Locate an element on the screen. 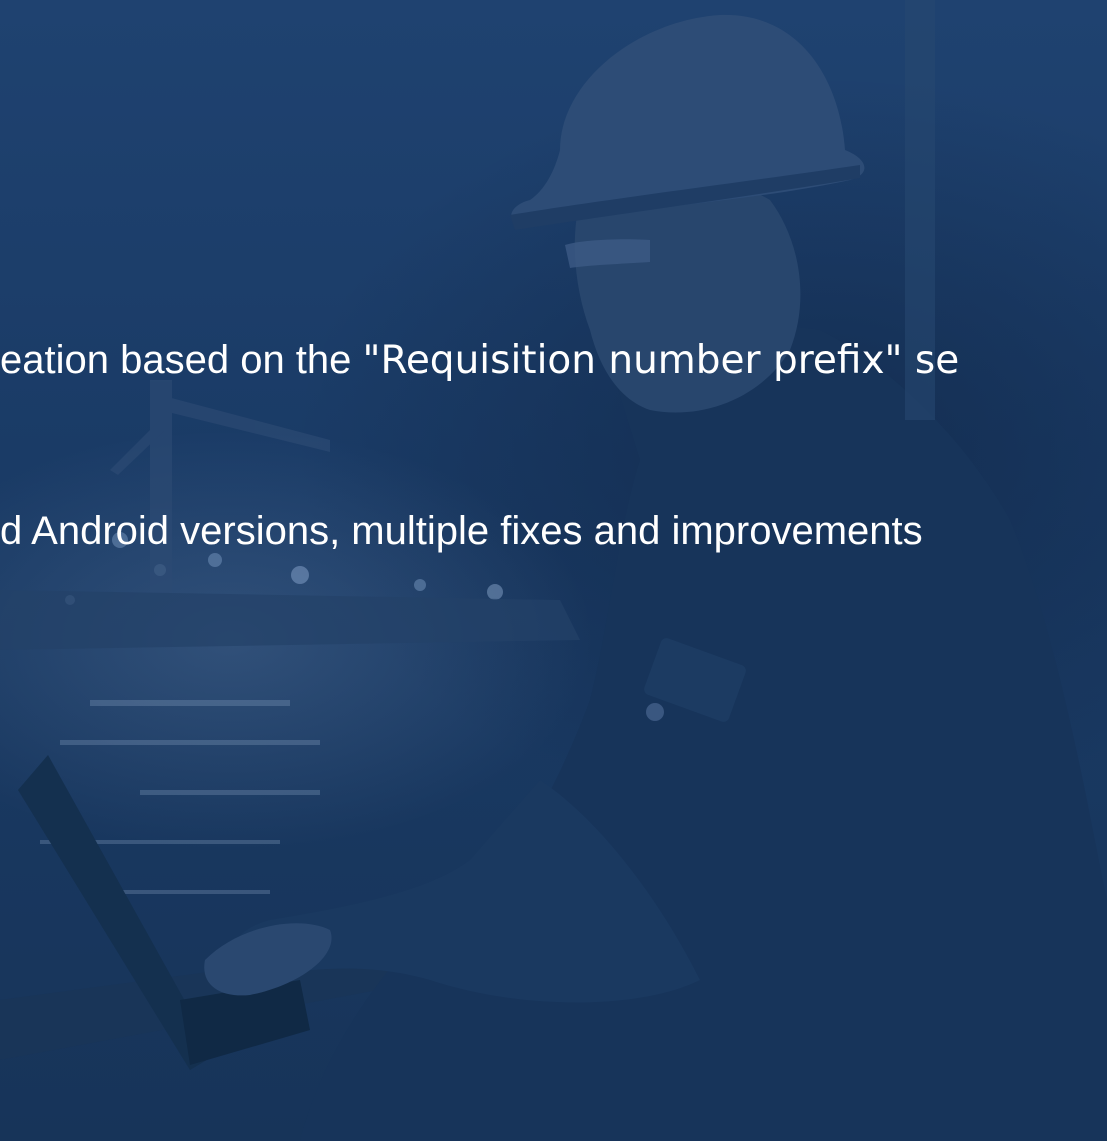 The image size is (1107, 1141). bullet-text-quoted: "Requisition number prefix" se is located at coordinates (661, 360).